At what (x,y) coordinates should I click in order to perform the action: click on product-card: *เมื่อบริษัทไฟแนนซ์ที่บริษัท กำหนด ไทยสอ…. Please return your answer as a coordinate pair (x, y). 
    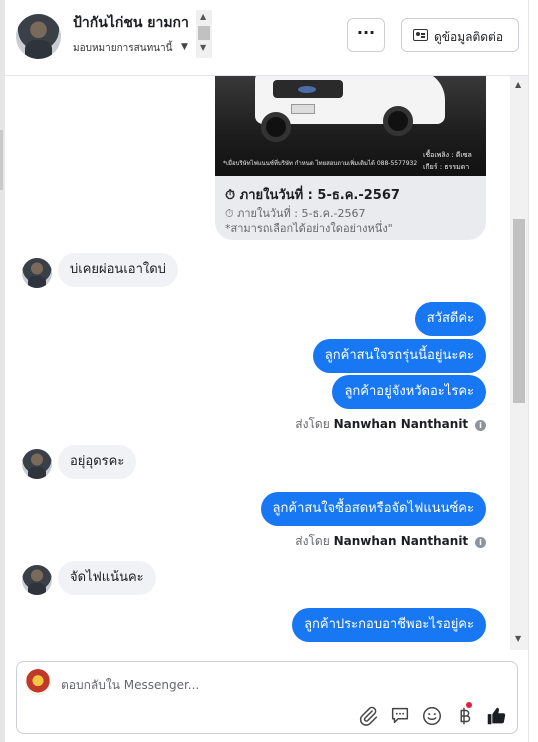
    Looking at the image, I should click on (350, 158).